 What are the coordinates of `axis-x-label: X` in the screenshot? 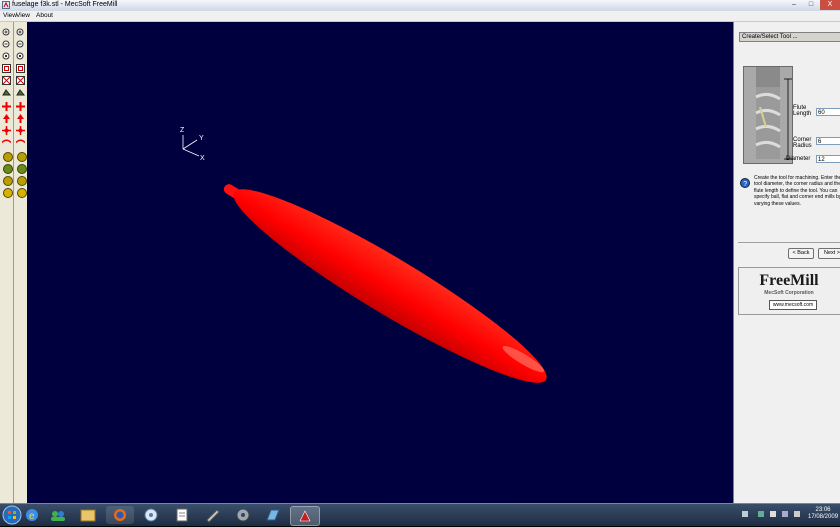 It's located at (202, 158).